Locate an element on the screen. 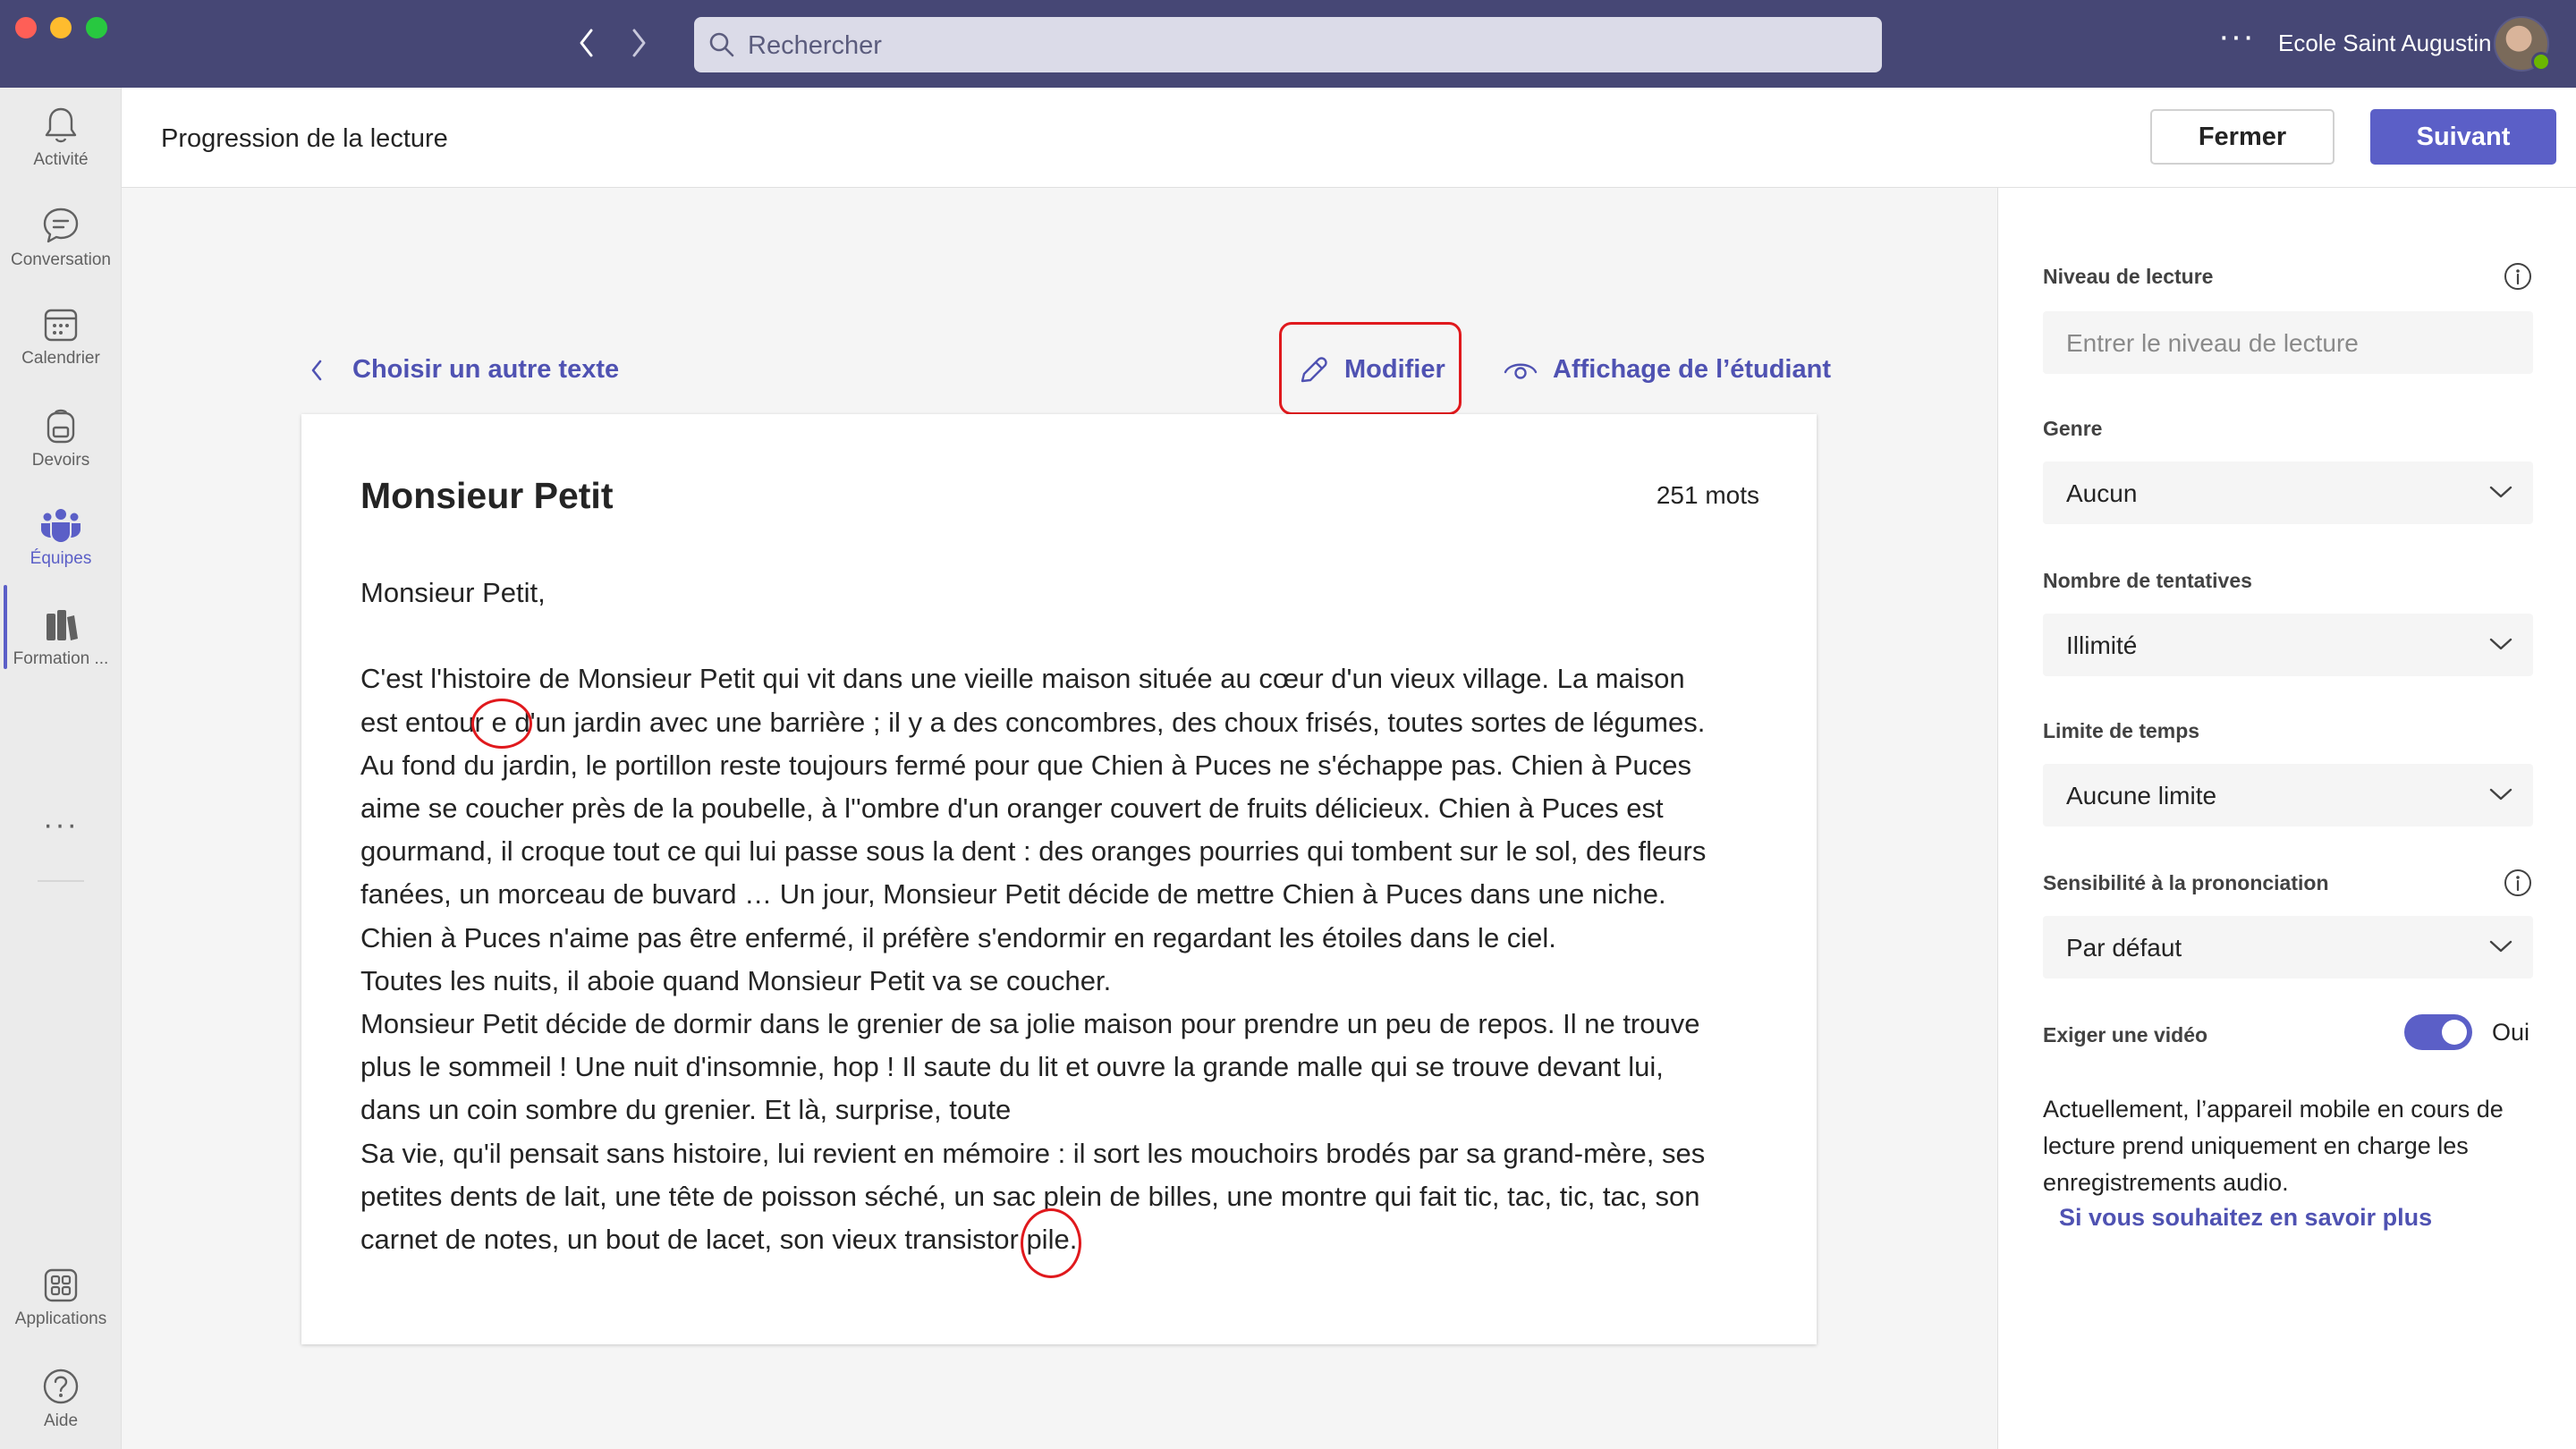 Image resolution: width=2576 pixels, height=1449 pixels. rail-label: Applications is located at coordinates (60, 1318).